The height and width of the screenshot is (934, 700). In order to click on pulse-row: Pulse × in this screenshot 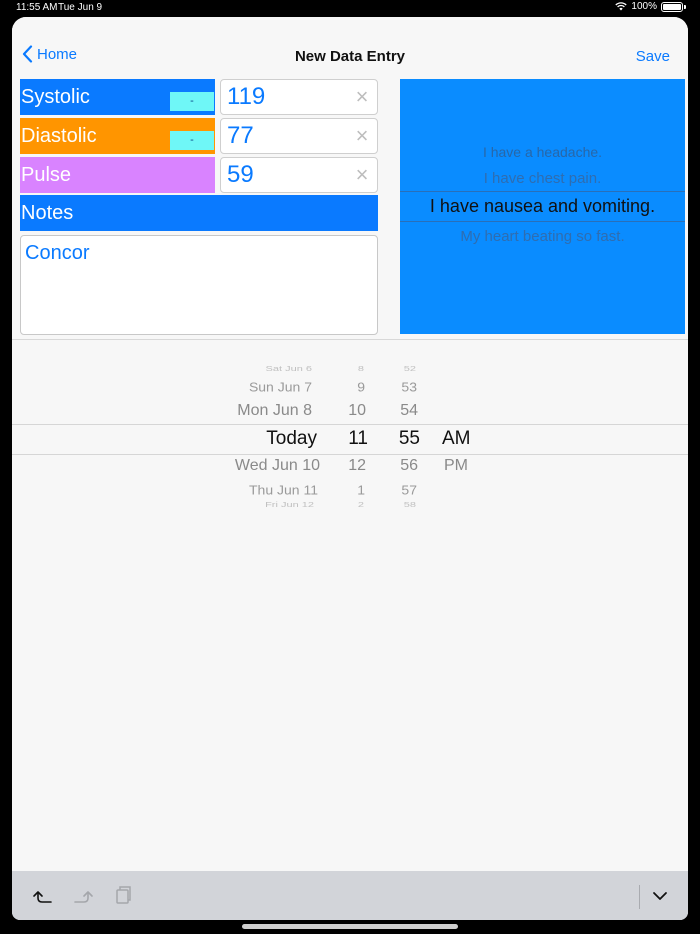, I will do `click(209, 175)`.